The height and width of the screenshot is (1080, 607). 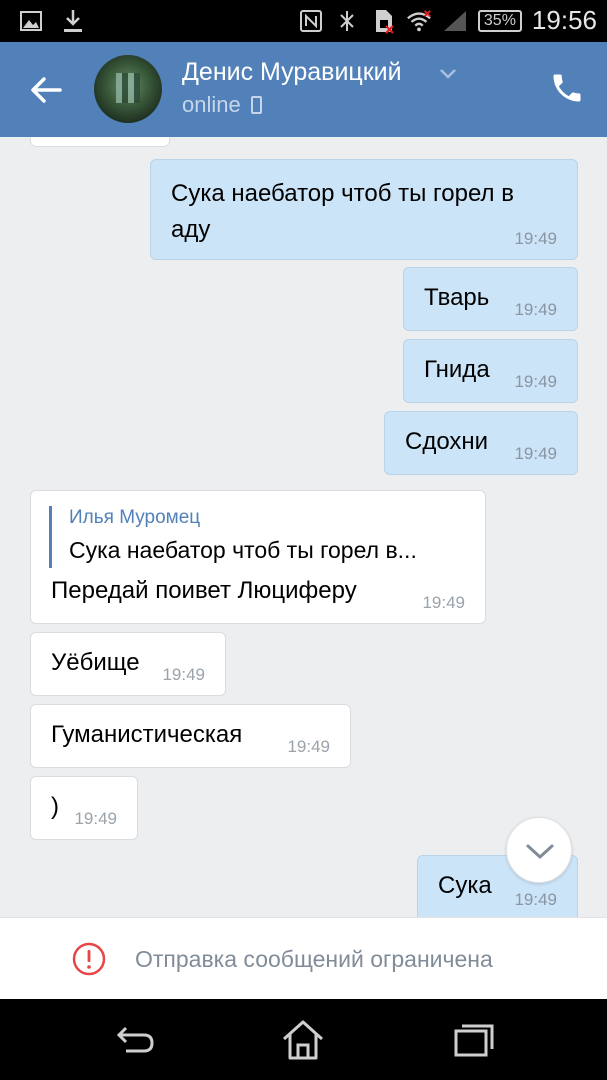 What do you see at coordinates (84, 808) in the screenshot?
I see `message-bubble-incoming: ) 19:49` at bounding box center [84, 808].